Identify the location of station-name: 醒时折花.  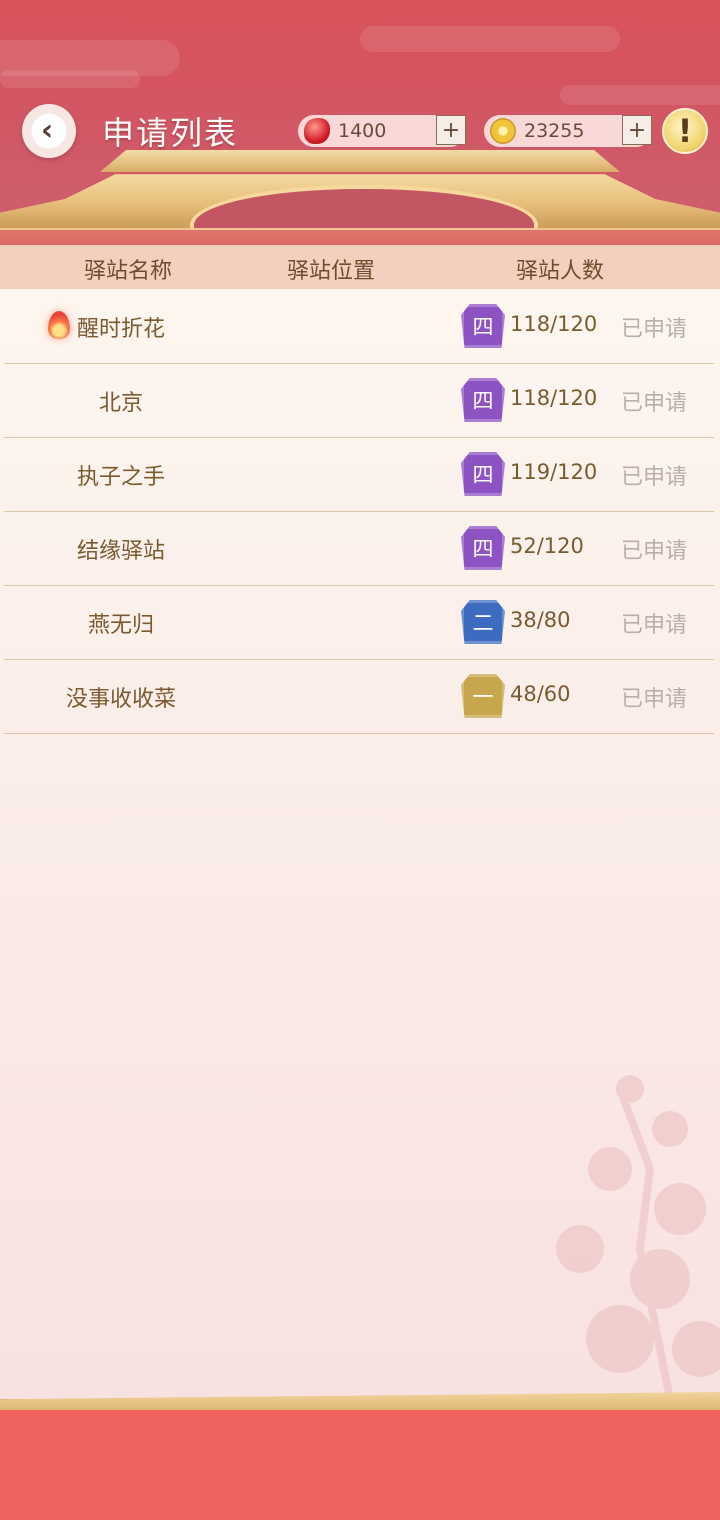
(120, 329).